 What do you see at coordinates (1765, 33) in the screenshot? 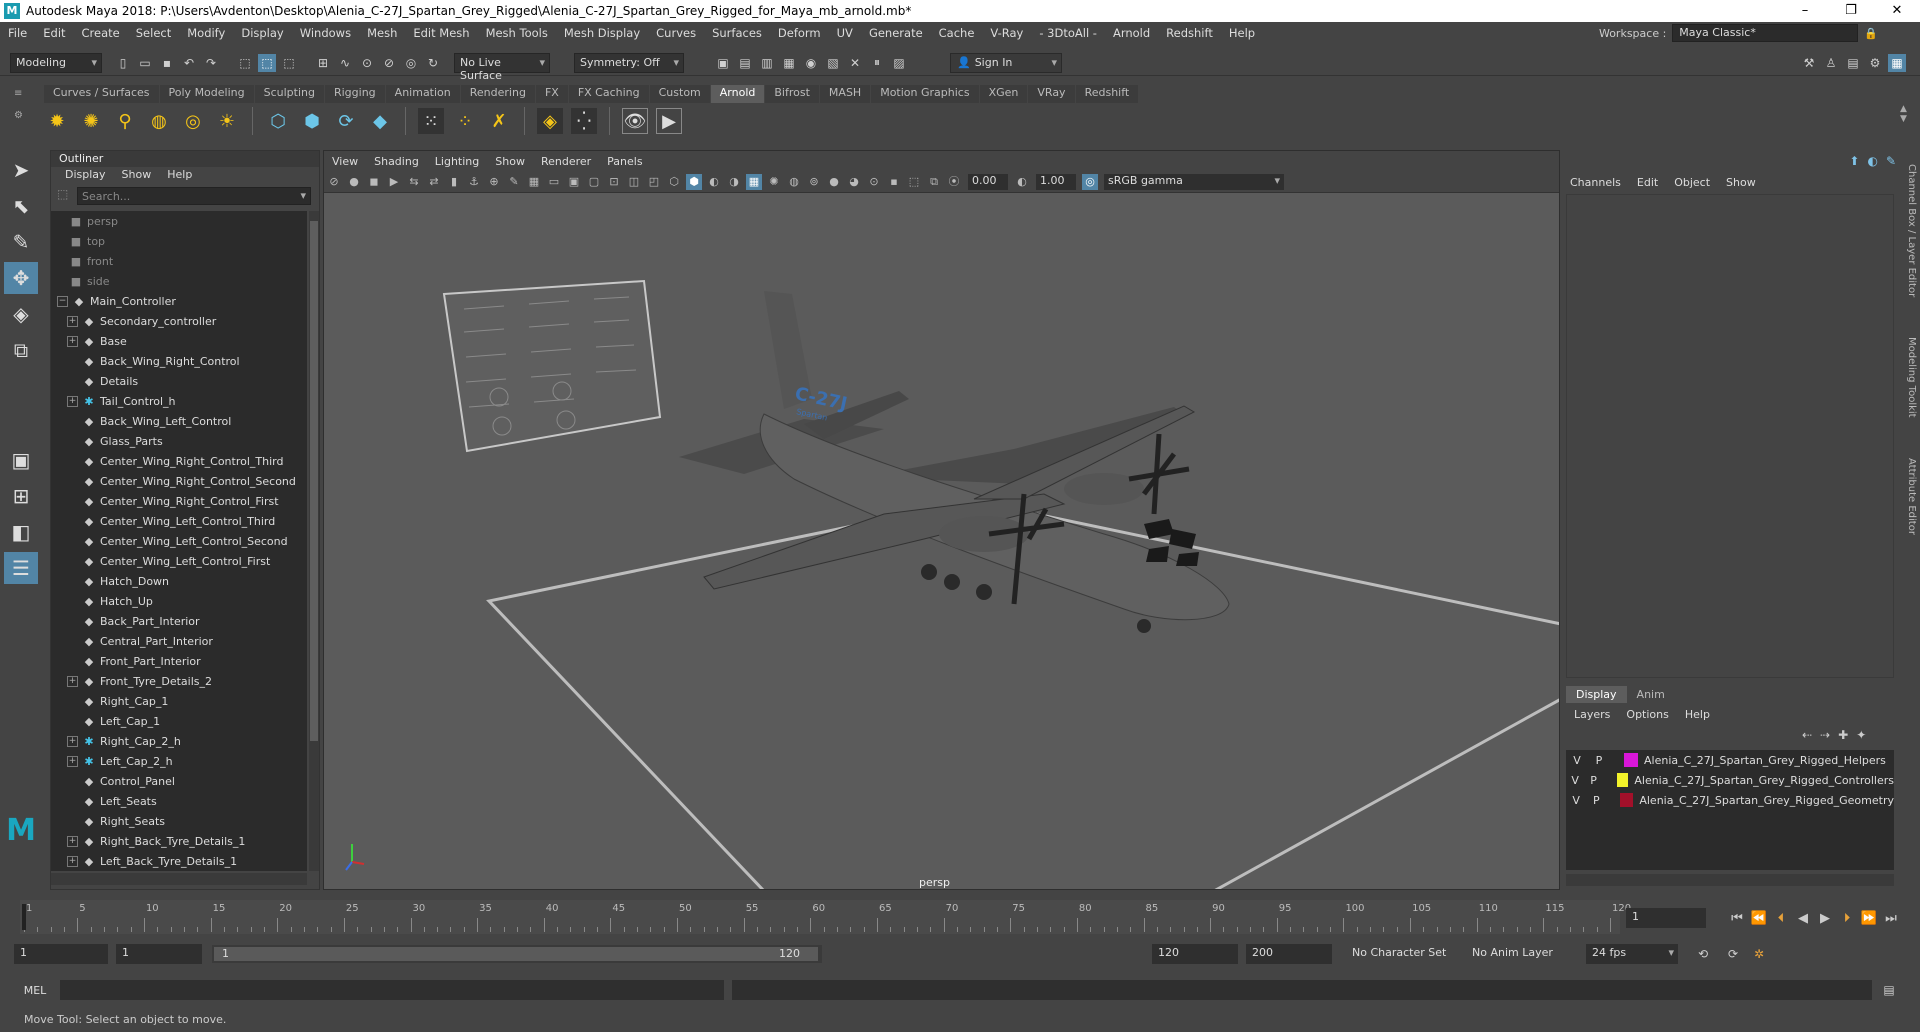
I see `workspace-dropdown: Maya Classic*` at bounding box center [1765, 33].